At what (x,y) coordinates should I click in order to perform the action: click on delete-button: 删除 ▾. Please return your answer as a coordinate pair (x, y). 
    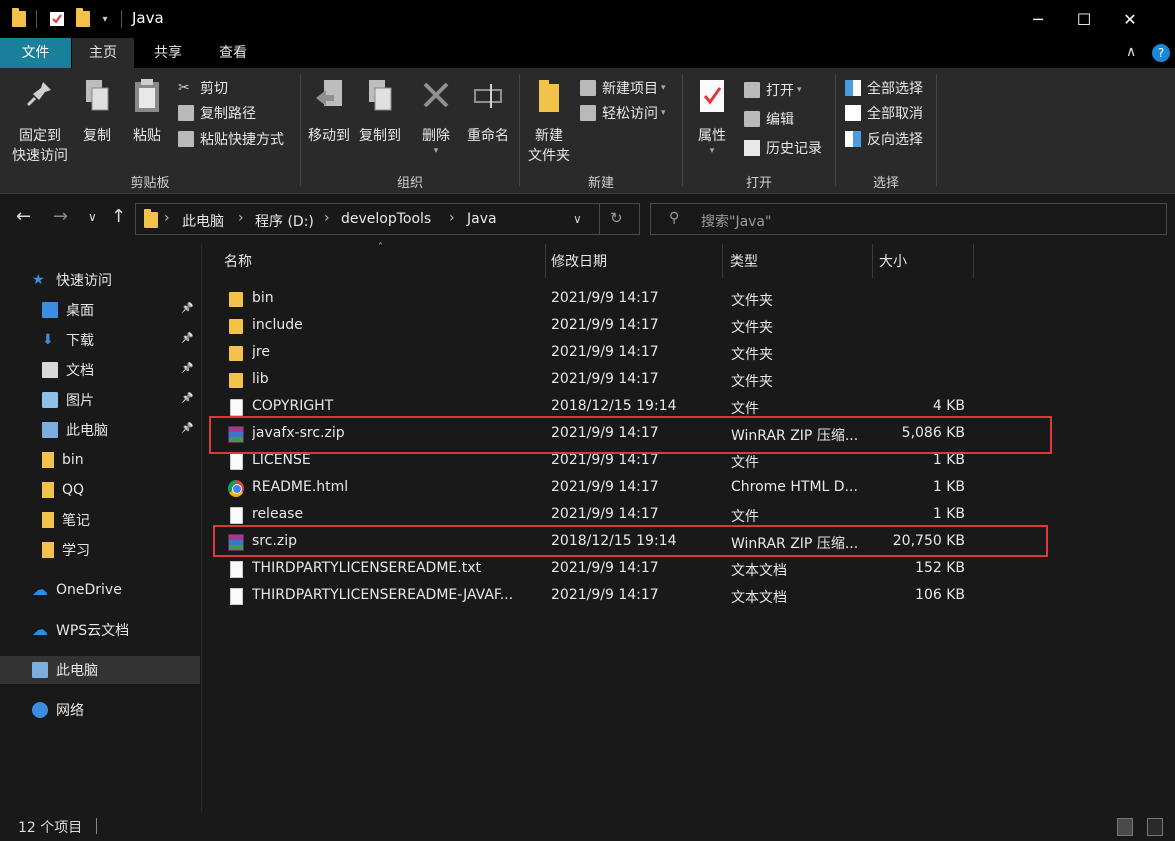
    Looking at the image, I should click on (436, 117).